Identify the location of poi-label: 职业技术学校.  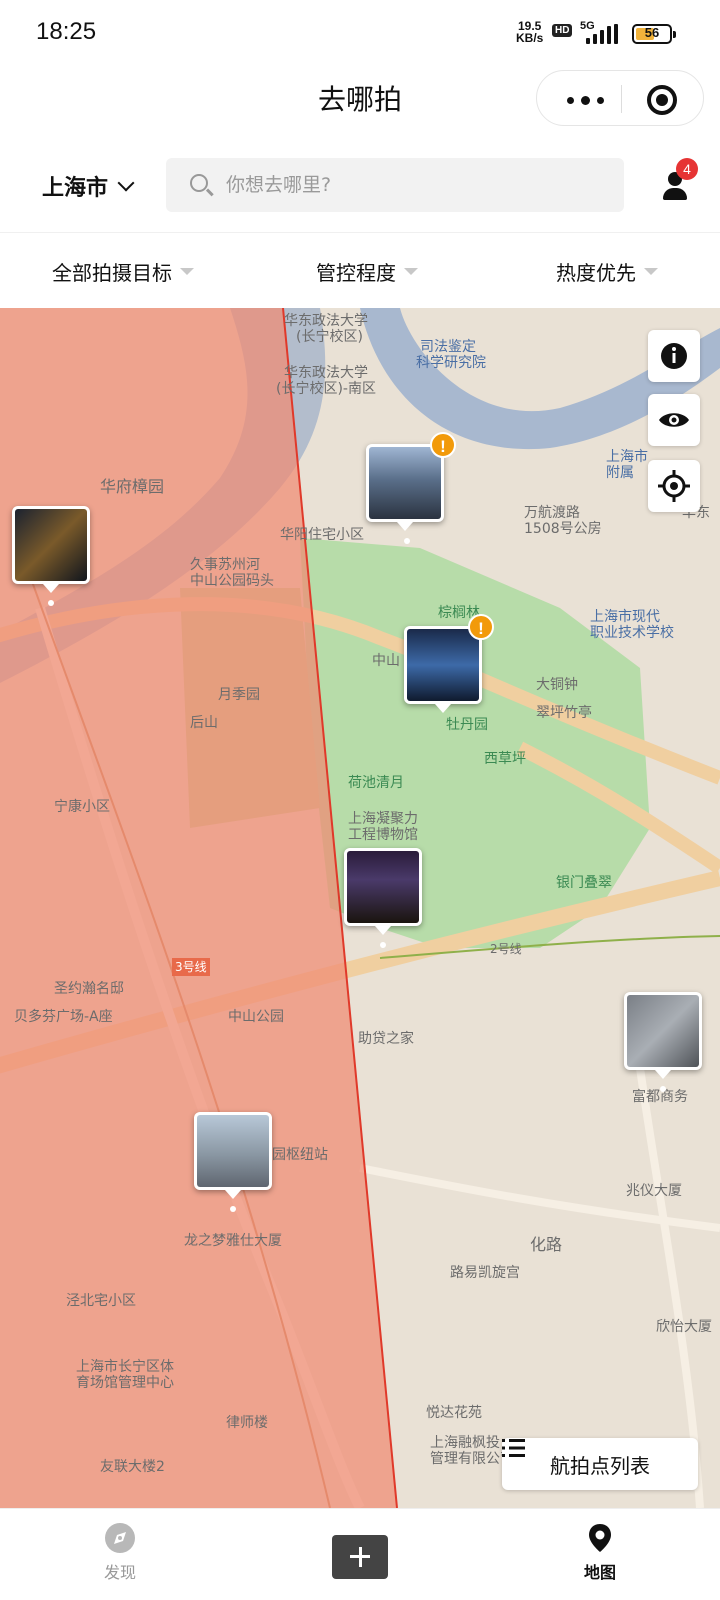
(632, 633).